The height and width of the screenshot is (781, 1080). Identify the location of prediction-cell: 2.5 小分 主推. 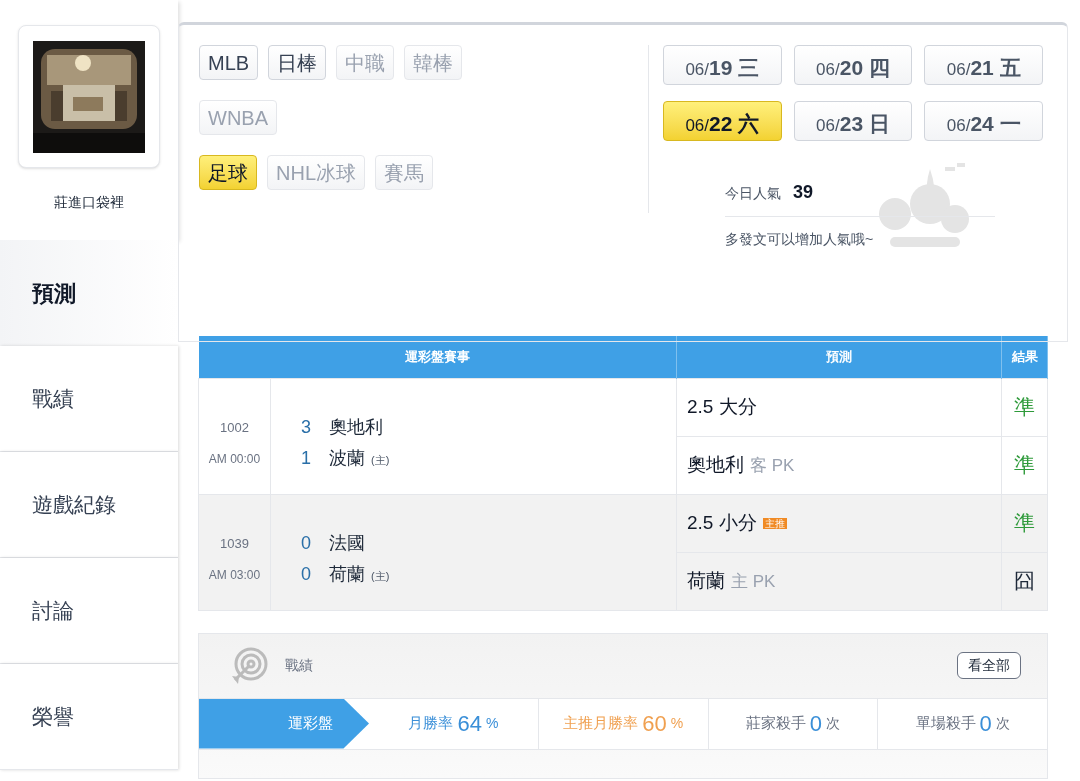
(839, 523).